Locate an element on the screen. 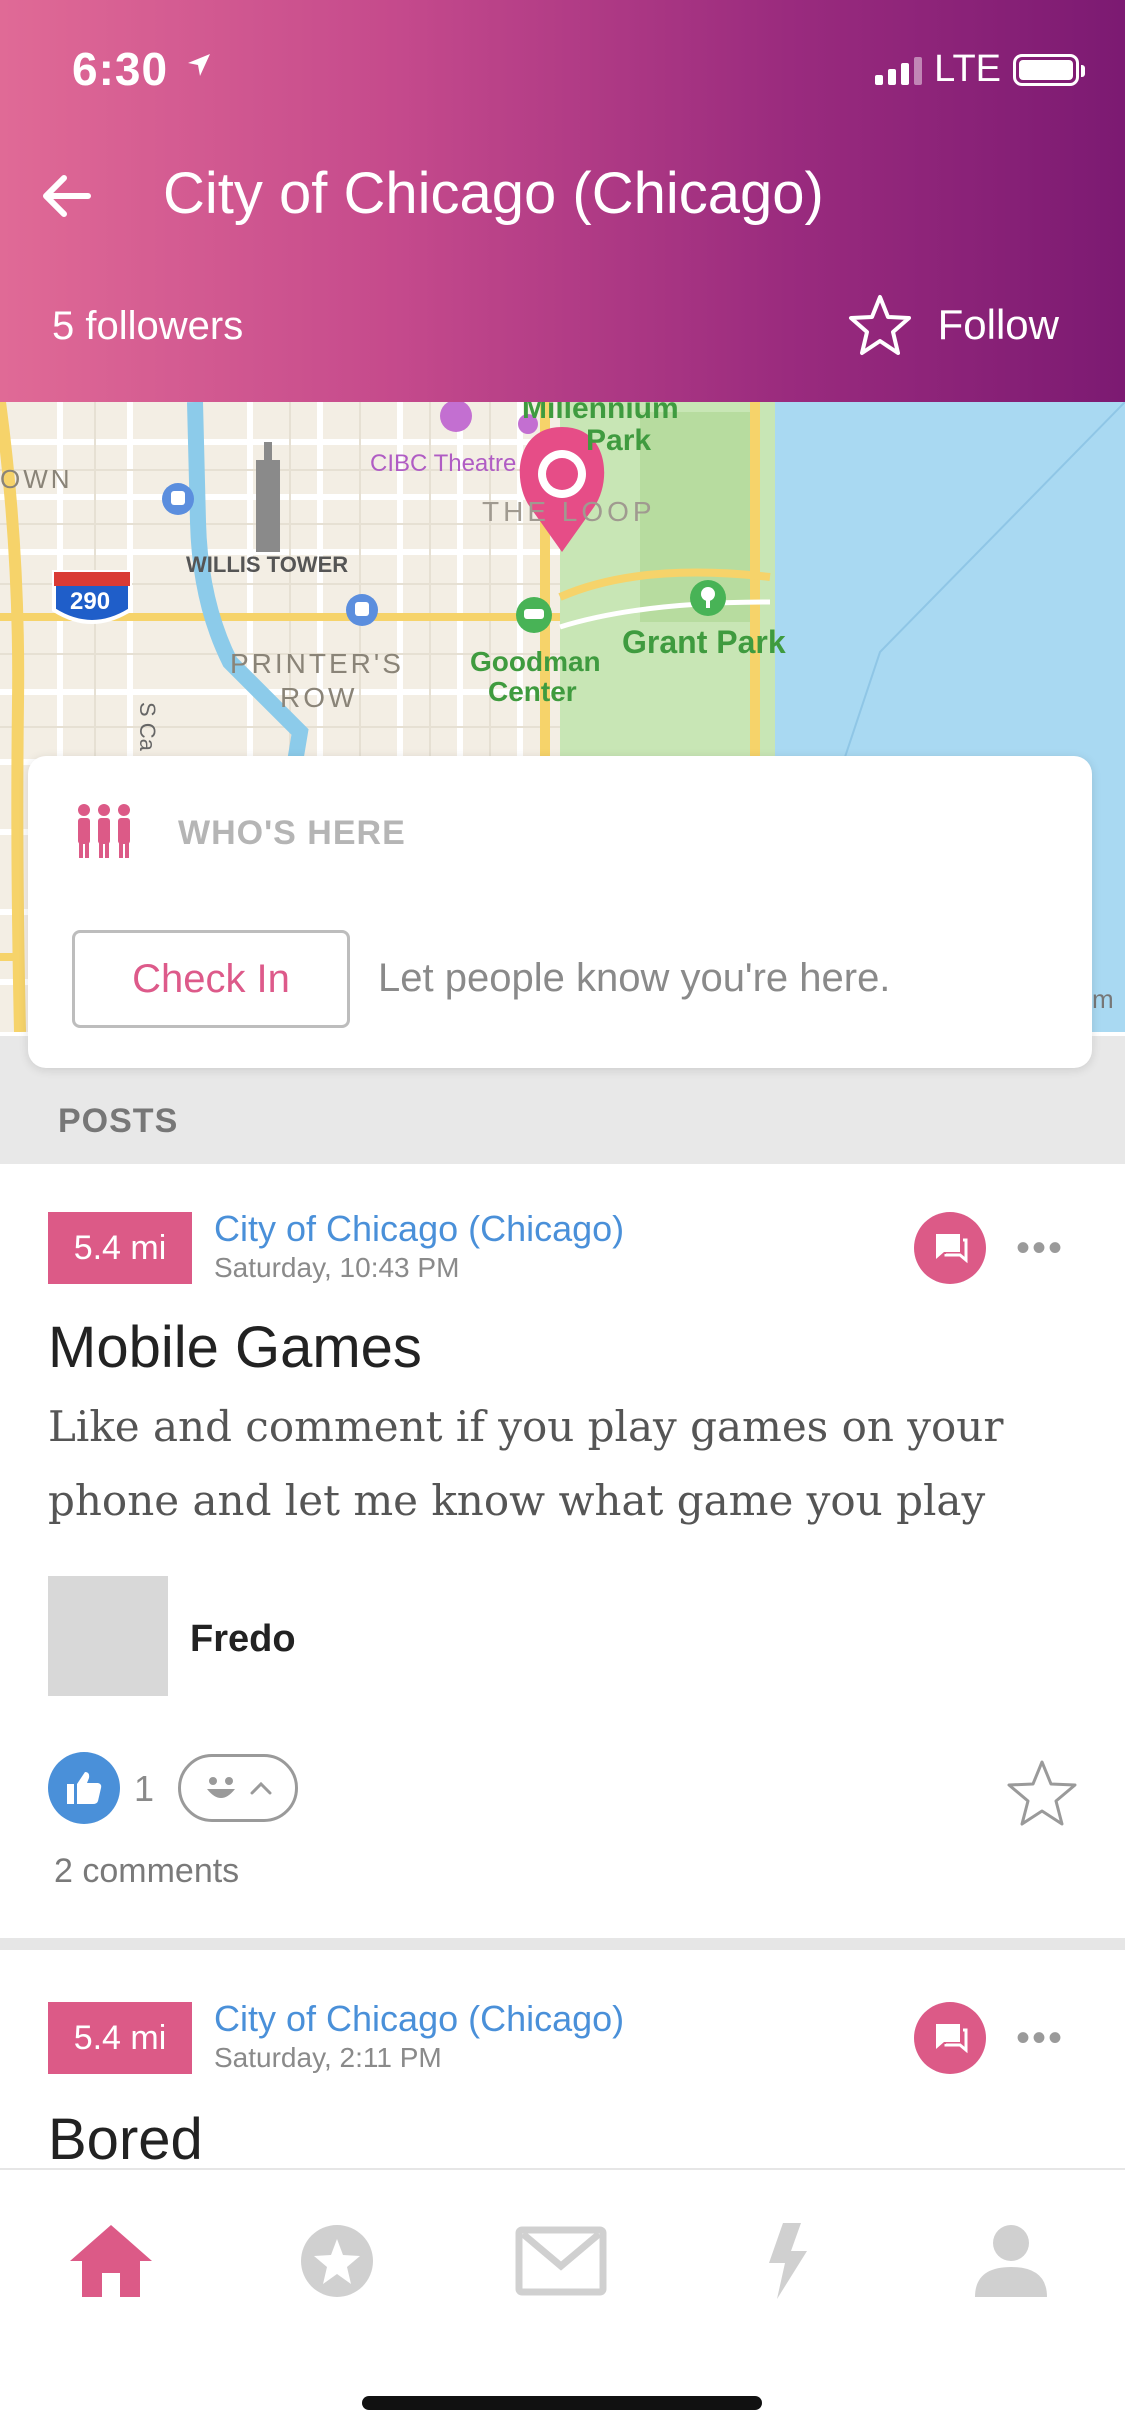 The width and height of the screenshot is (1125, 2436). tab-home is located at coordinates (111, 2261).